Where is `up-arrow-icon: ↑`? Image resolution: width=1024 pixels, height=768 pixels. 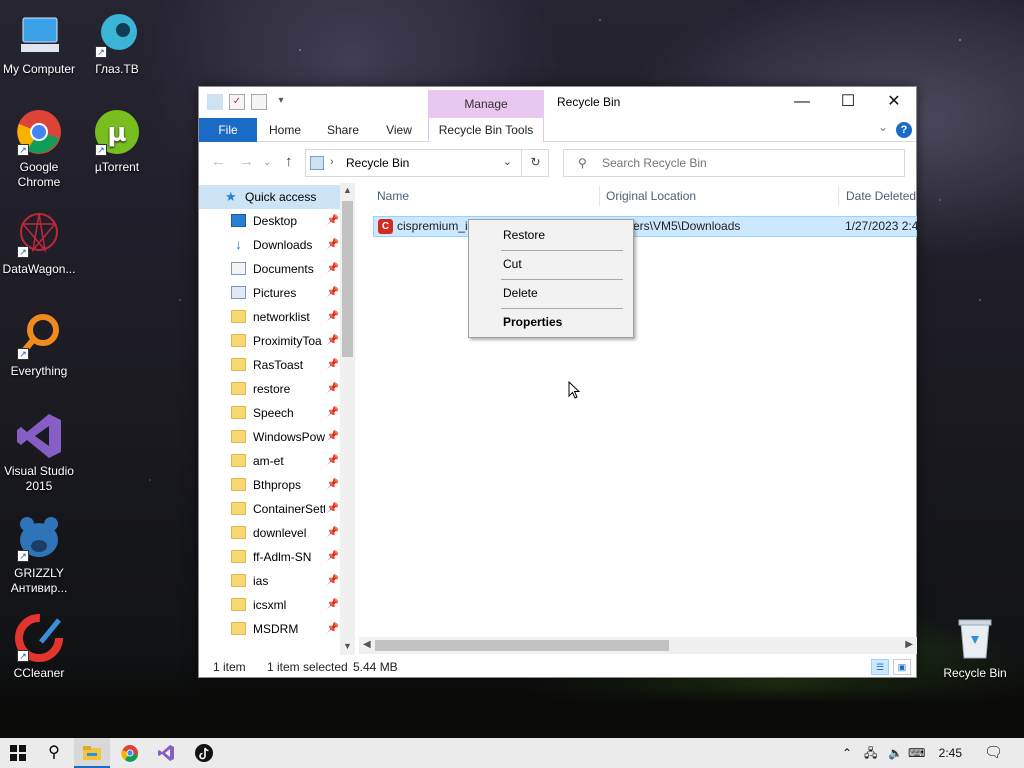
up-arrow-icon: ↑ is located at coordinates (289, 161).